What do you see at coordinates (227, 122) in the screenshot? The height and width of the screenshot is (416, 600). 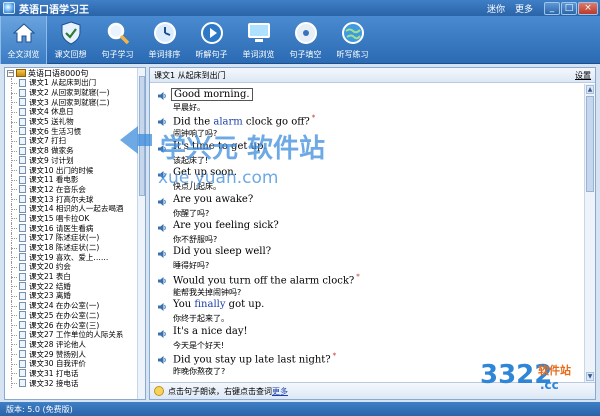 I see `sentence-keyword: alarm` at bounding box center [227, 122].